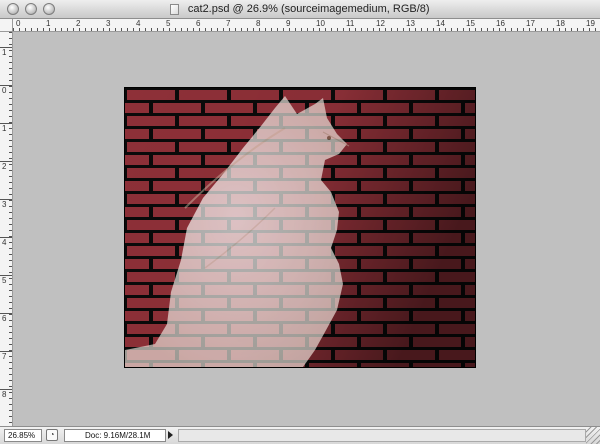  Describe the element at coordinates (530, 23) in the screenshot. I see `ruler-top-label: 17` at that location.